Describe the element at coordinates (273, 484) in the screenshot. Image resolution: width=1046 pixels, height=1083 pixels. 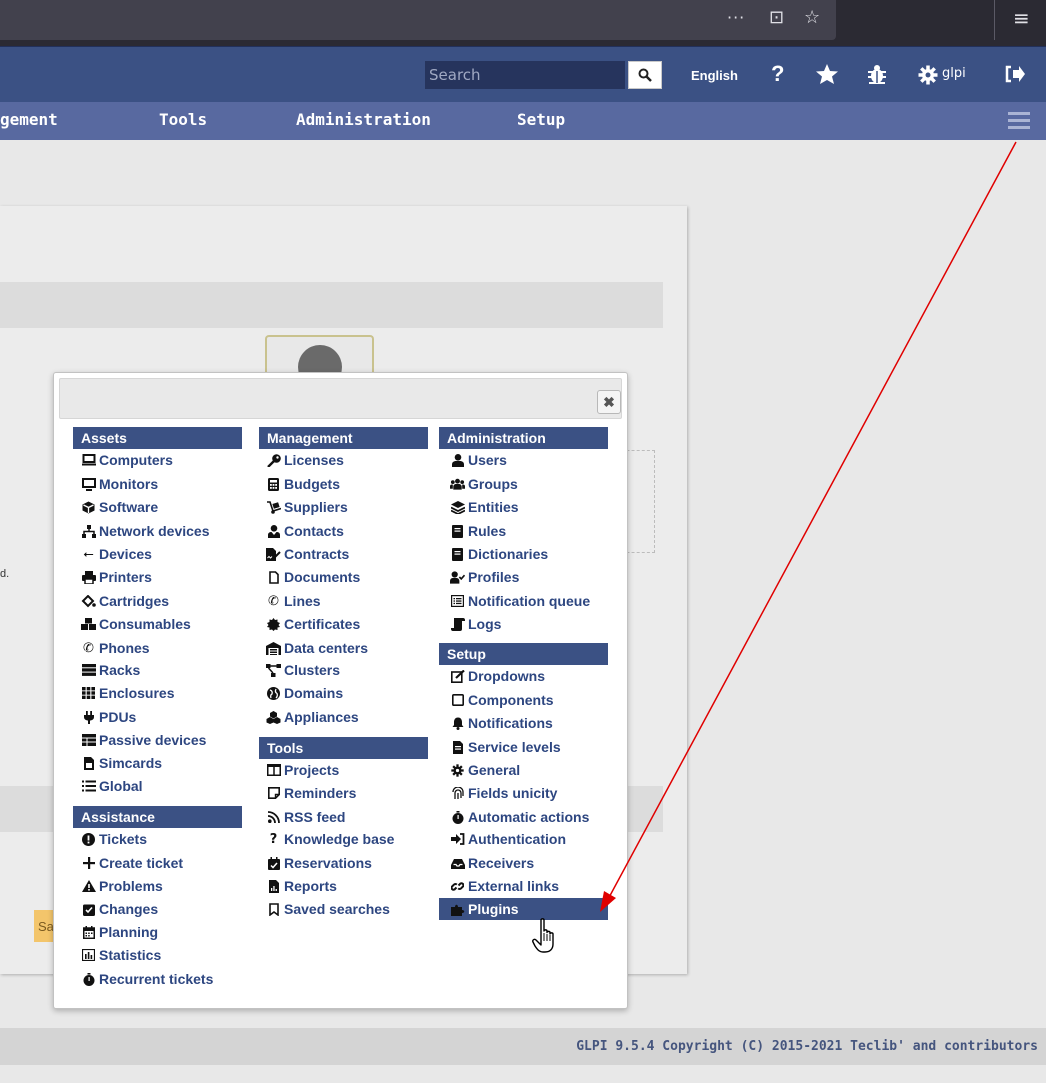
I see `calculator-icon` at that location.